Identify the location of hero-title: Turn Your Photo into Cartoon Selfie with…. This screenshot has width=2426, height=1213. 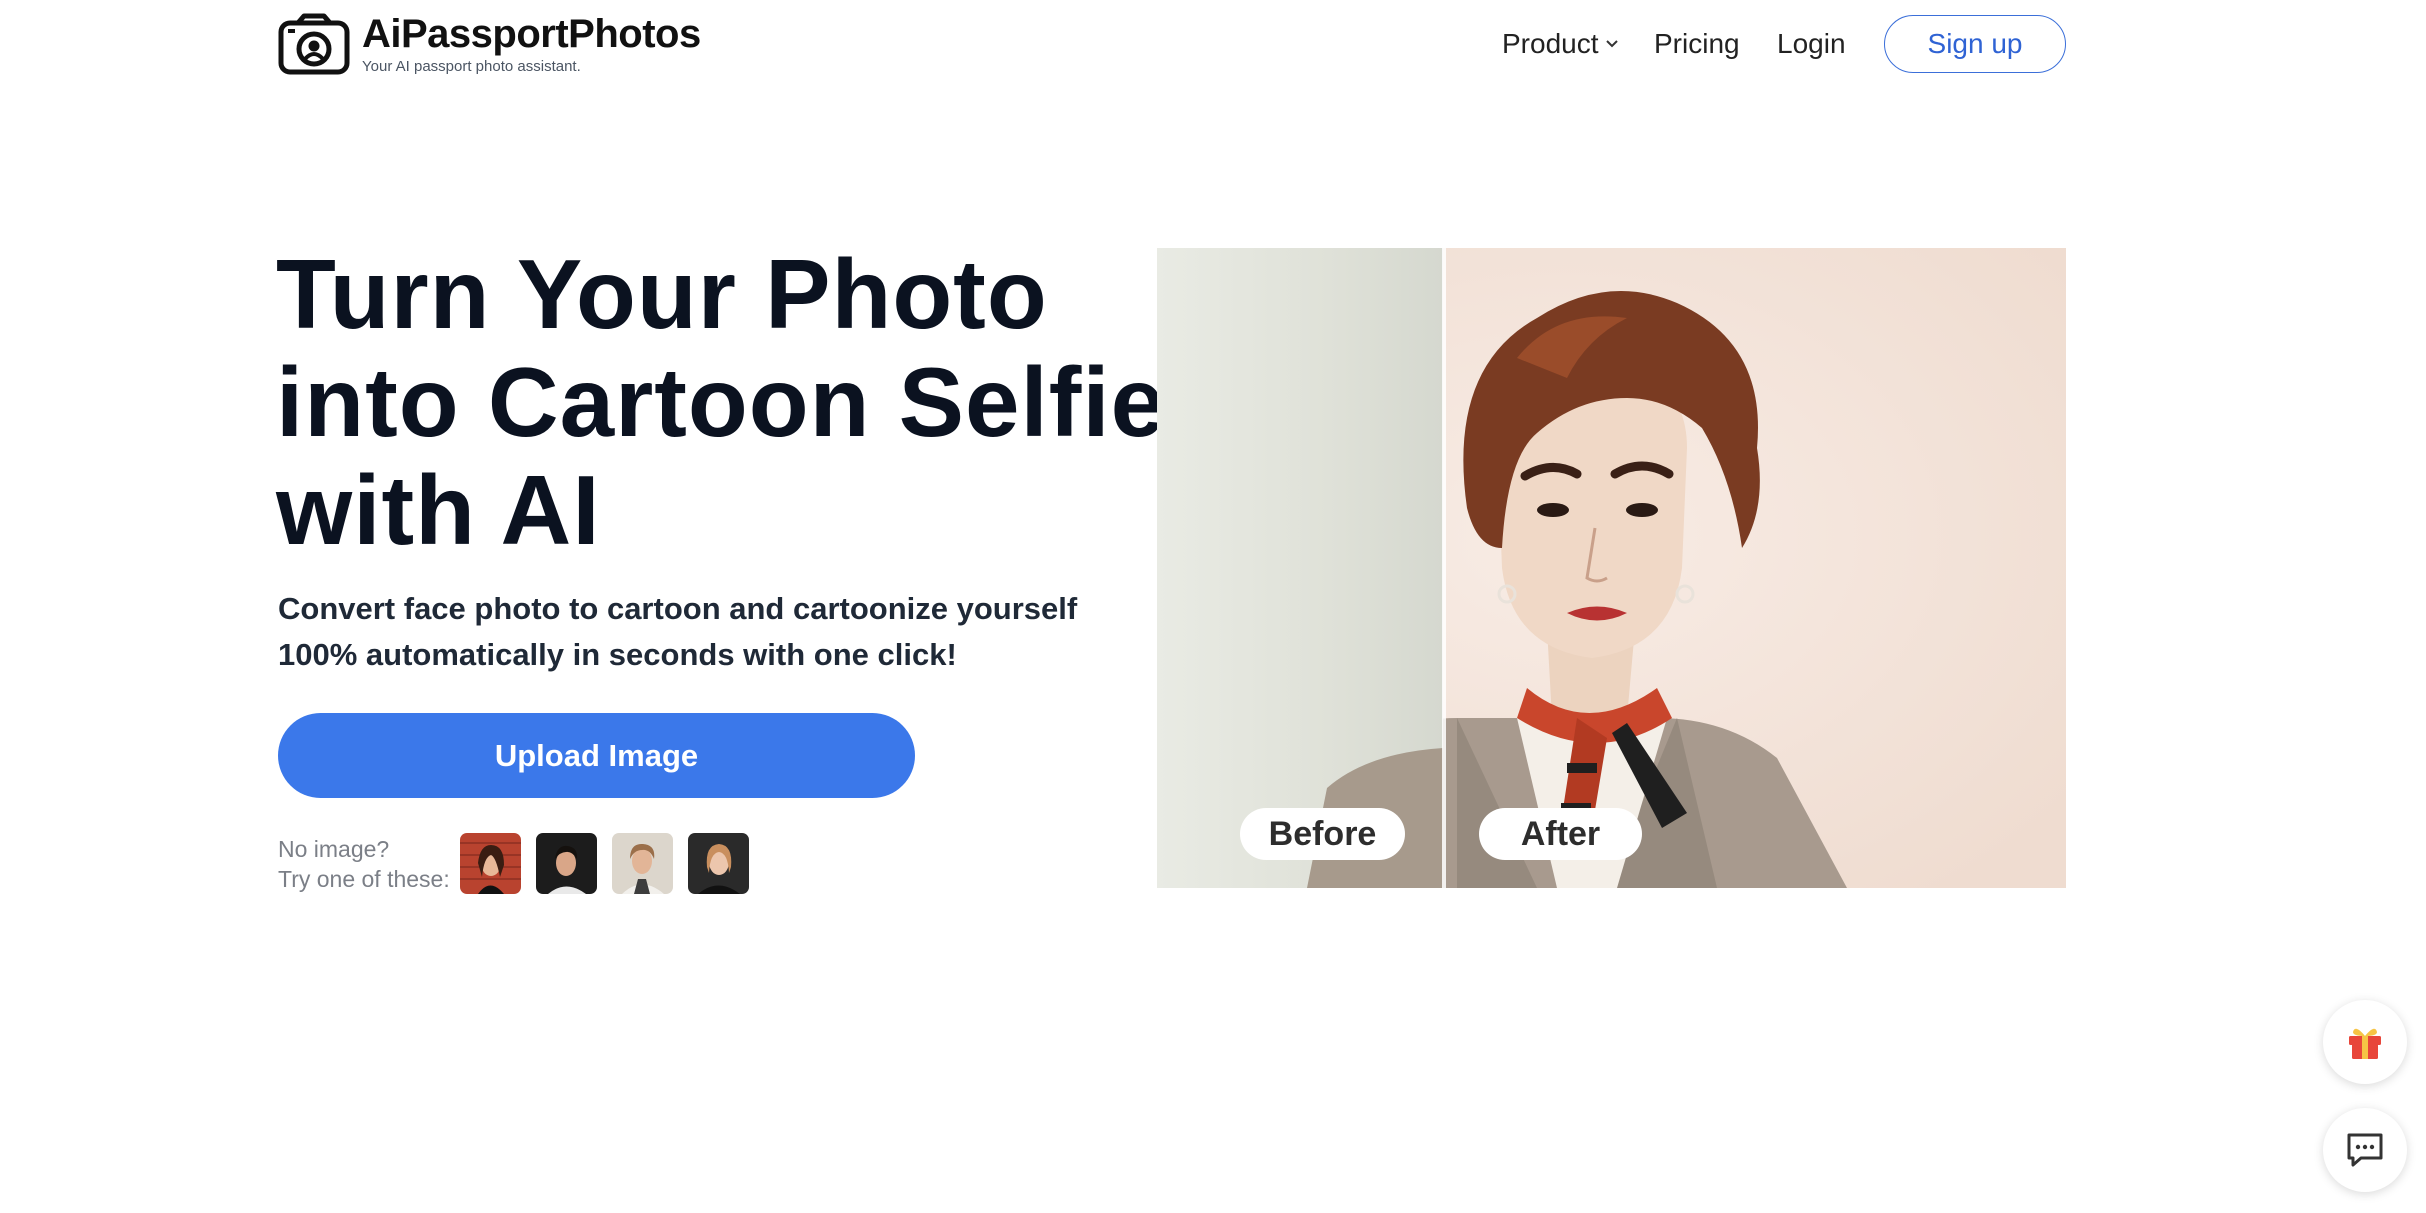
(726, 402).